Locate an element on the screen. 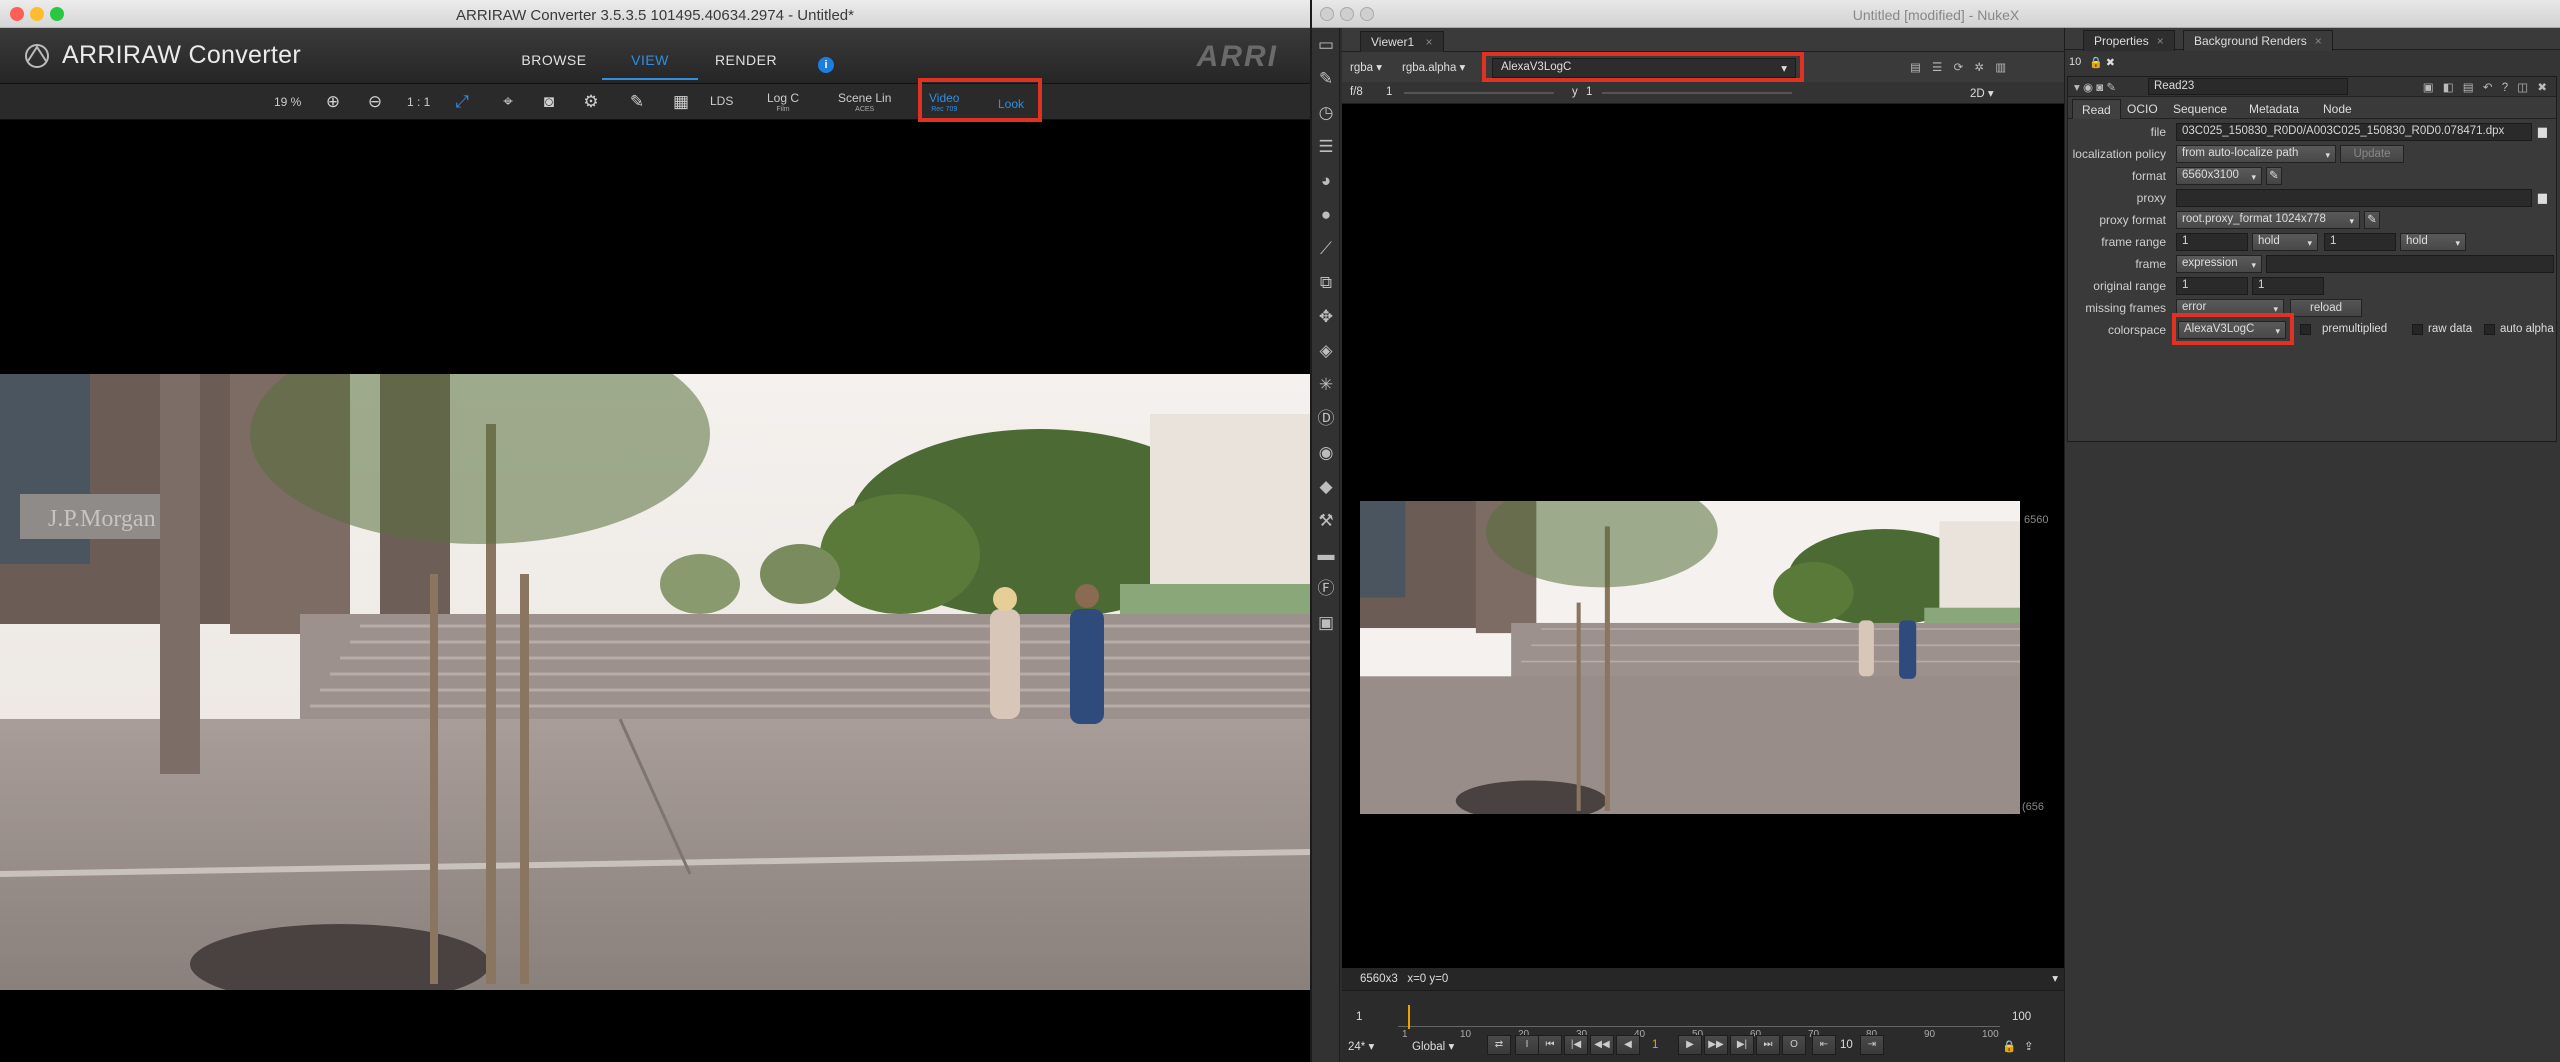 The width and height of the screenshot is (2560, 1062). play-icon: ▶ is located at coordinates (1690, 1045).